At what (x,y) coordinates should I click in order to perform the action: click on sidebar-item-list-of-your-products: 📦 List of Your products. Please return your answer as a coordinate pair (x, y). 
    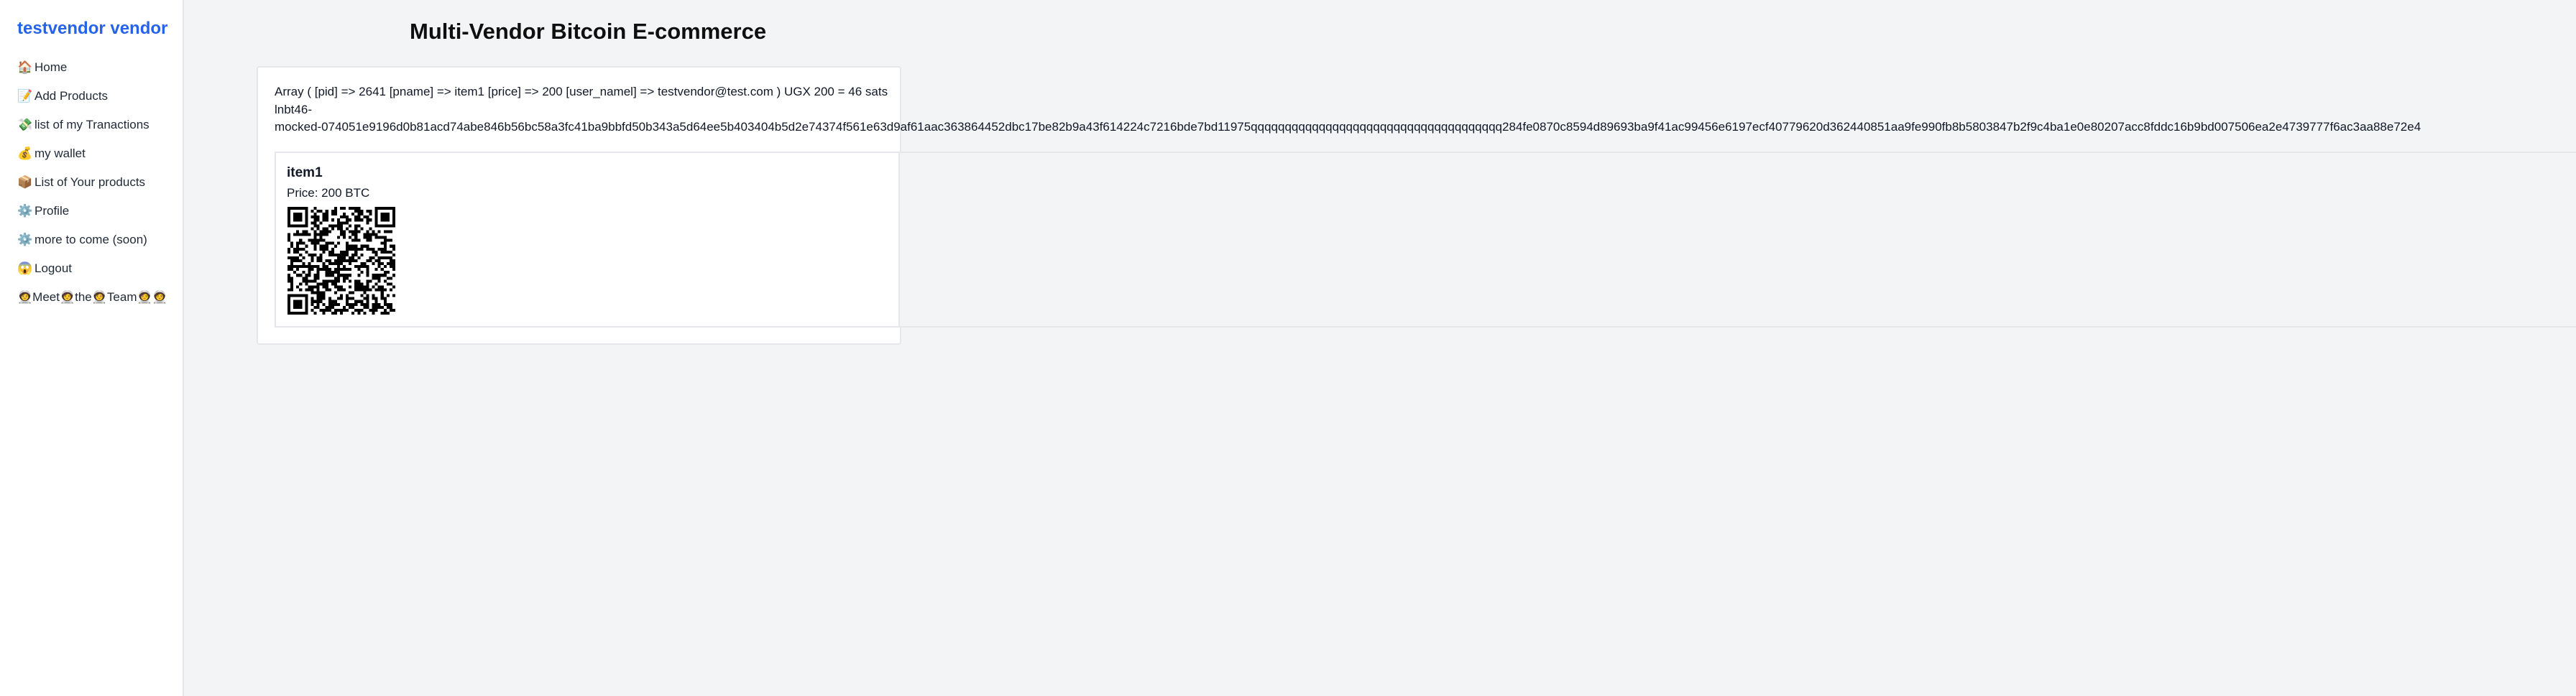
    Looking at the image, I should click on (100, 182).